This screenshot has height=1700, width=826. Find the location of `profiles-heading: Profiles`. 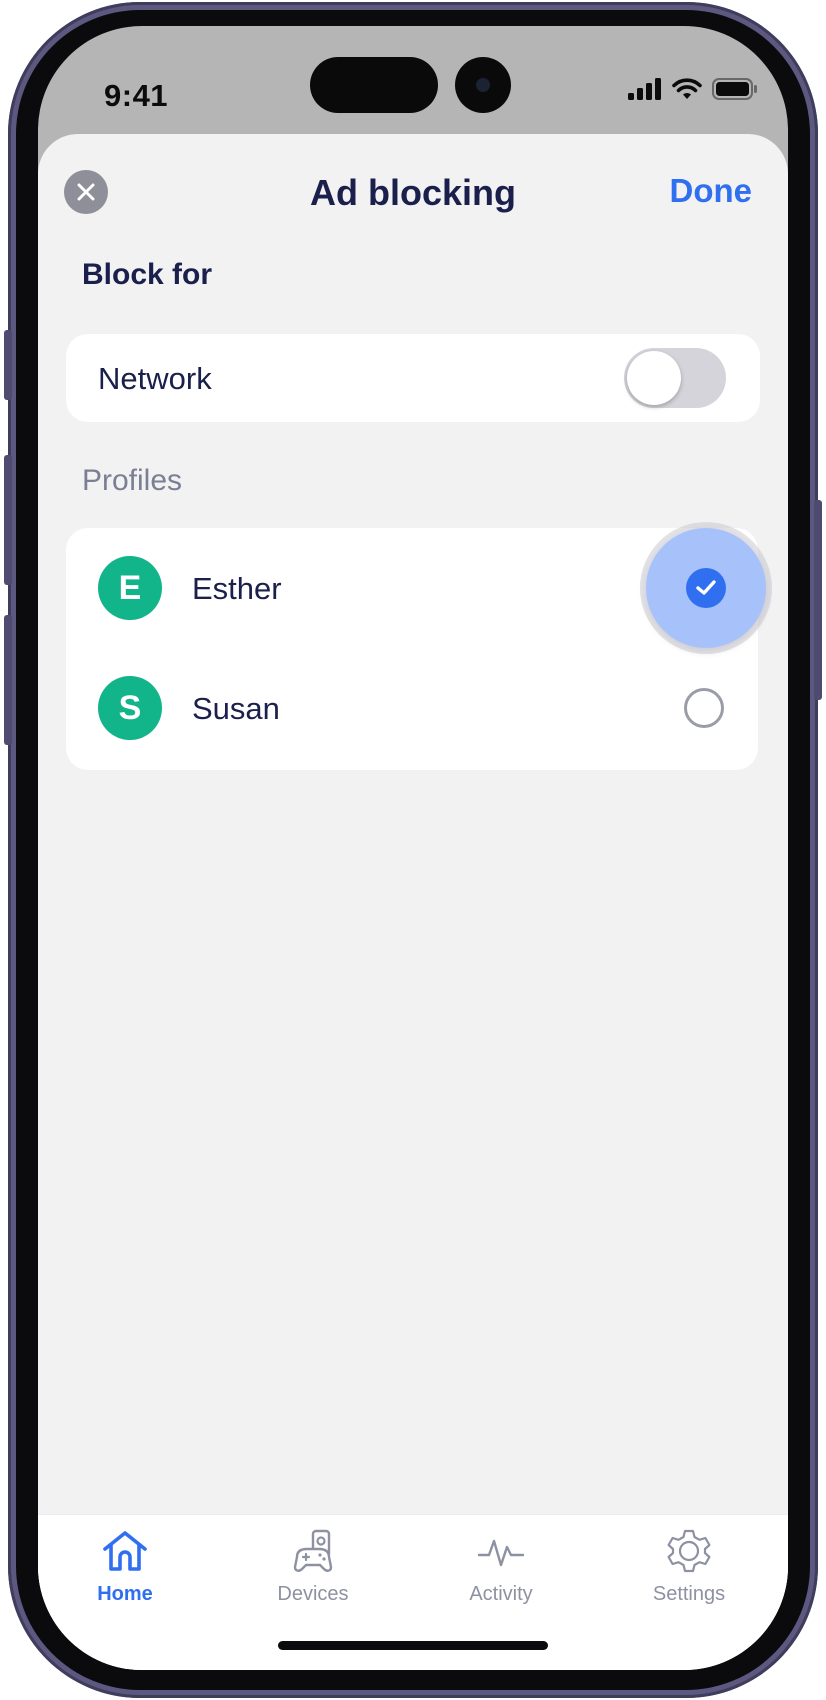

profiles-heading: Profiles is located at coordinates (132, 480).